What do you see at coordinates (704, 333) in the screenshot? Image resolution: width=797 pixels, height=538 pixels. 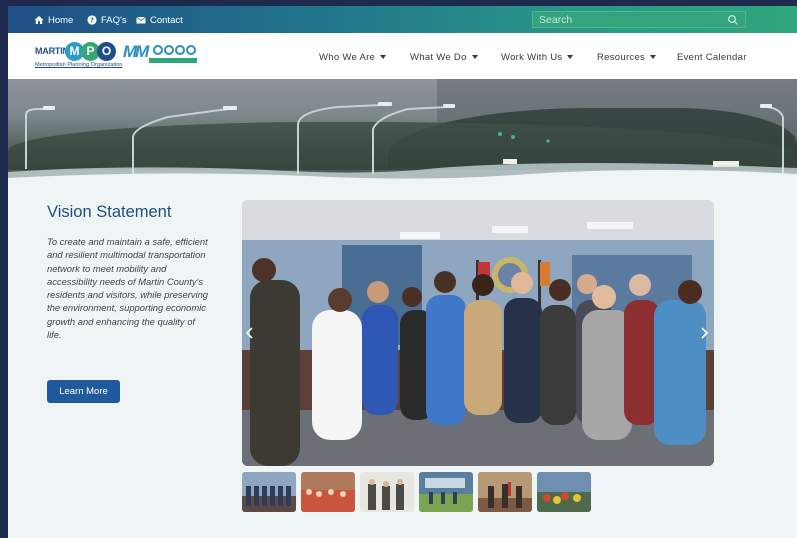 I see `slider-next-arrow-icon` at bounding box center [704, 333].